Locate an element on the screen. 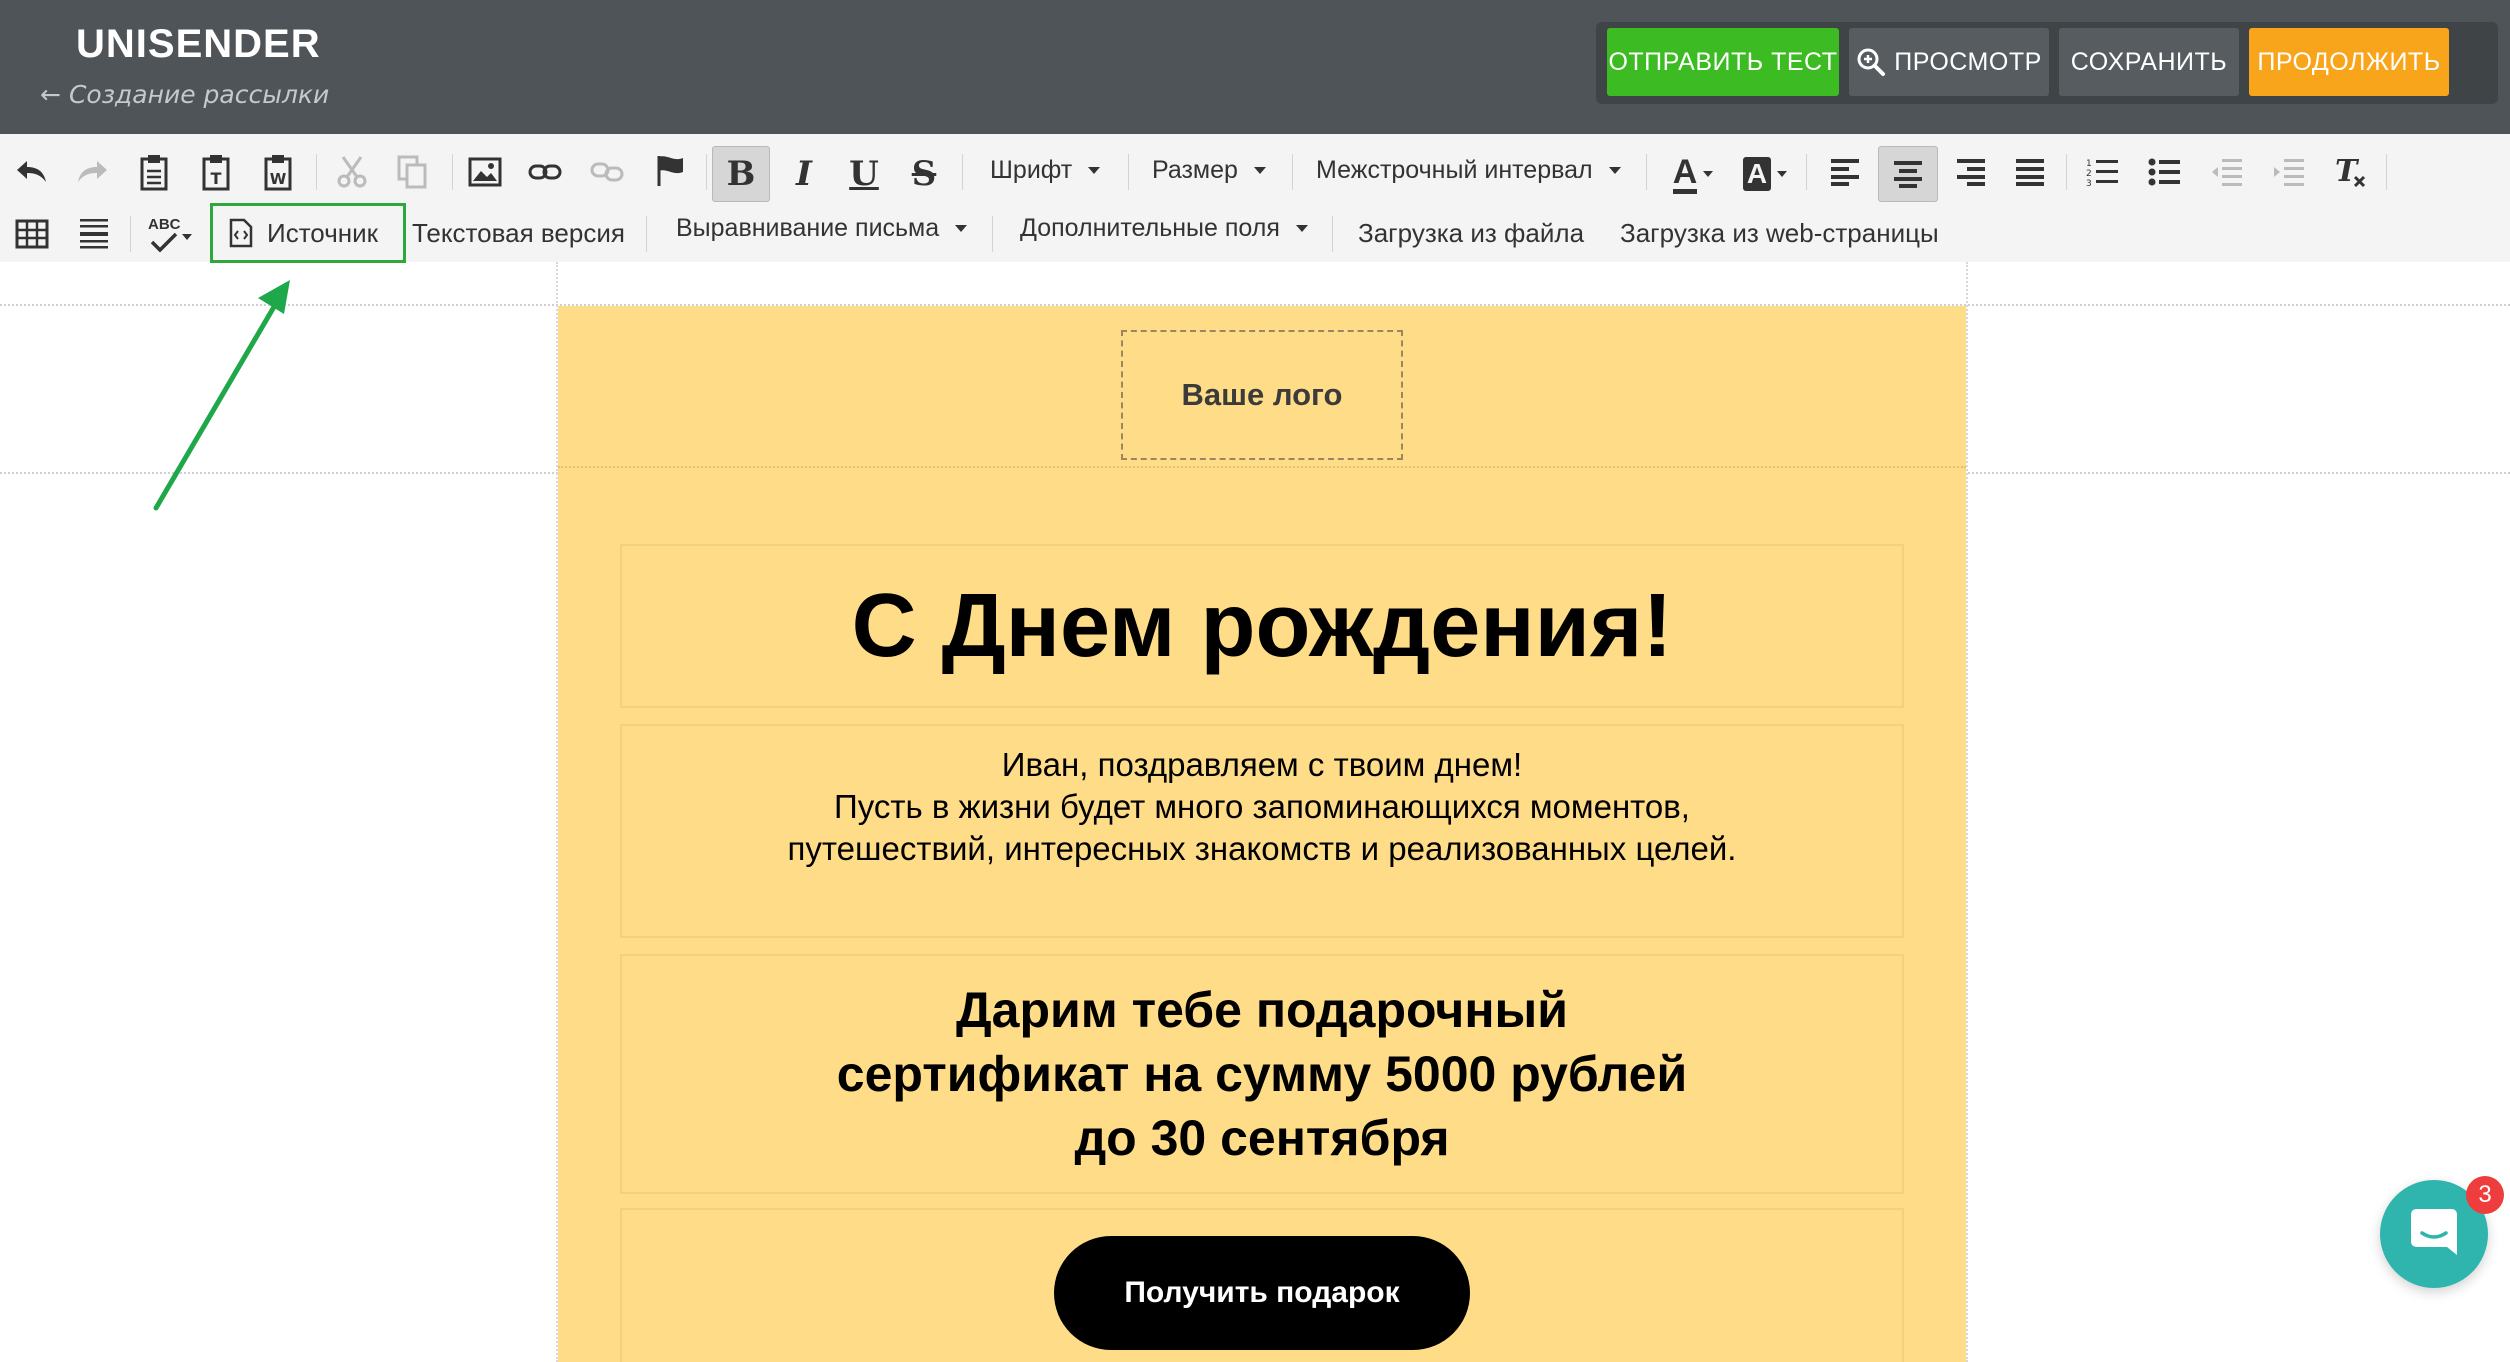 This screenshot has width=2510, height=1362. clear-format-icon: T is located at coordinates (2350, 172).